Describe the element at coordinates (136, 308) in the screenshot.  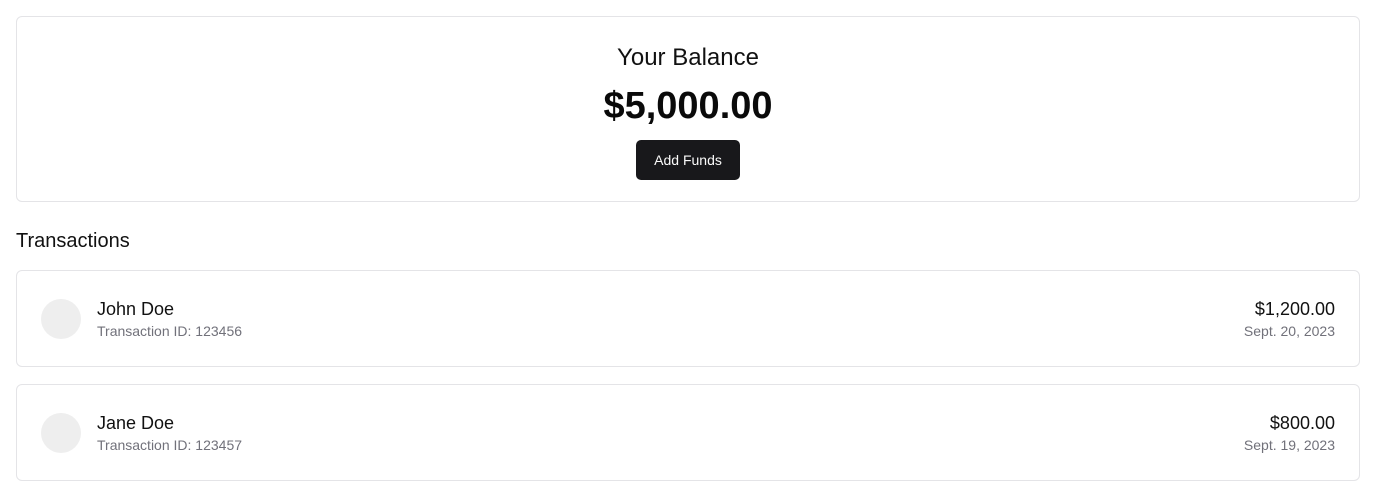
I see `transaction-name: John Doe` at that location.